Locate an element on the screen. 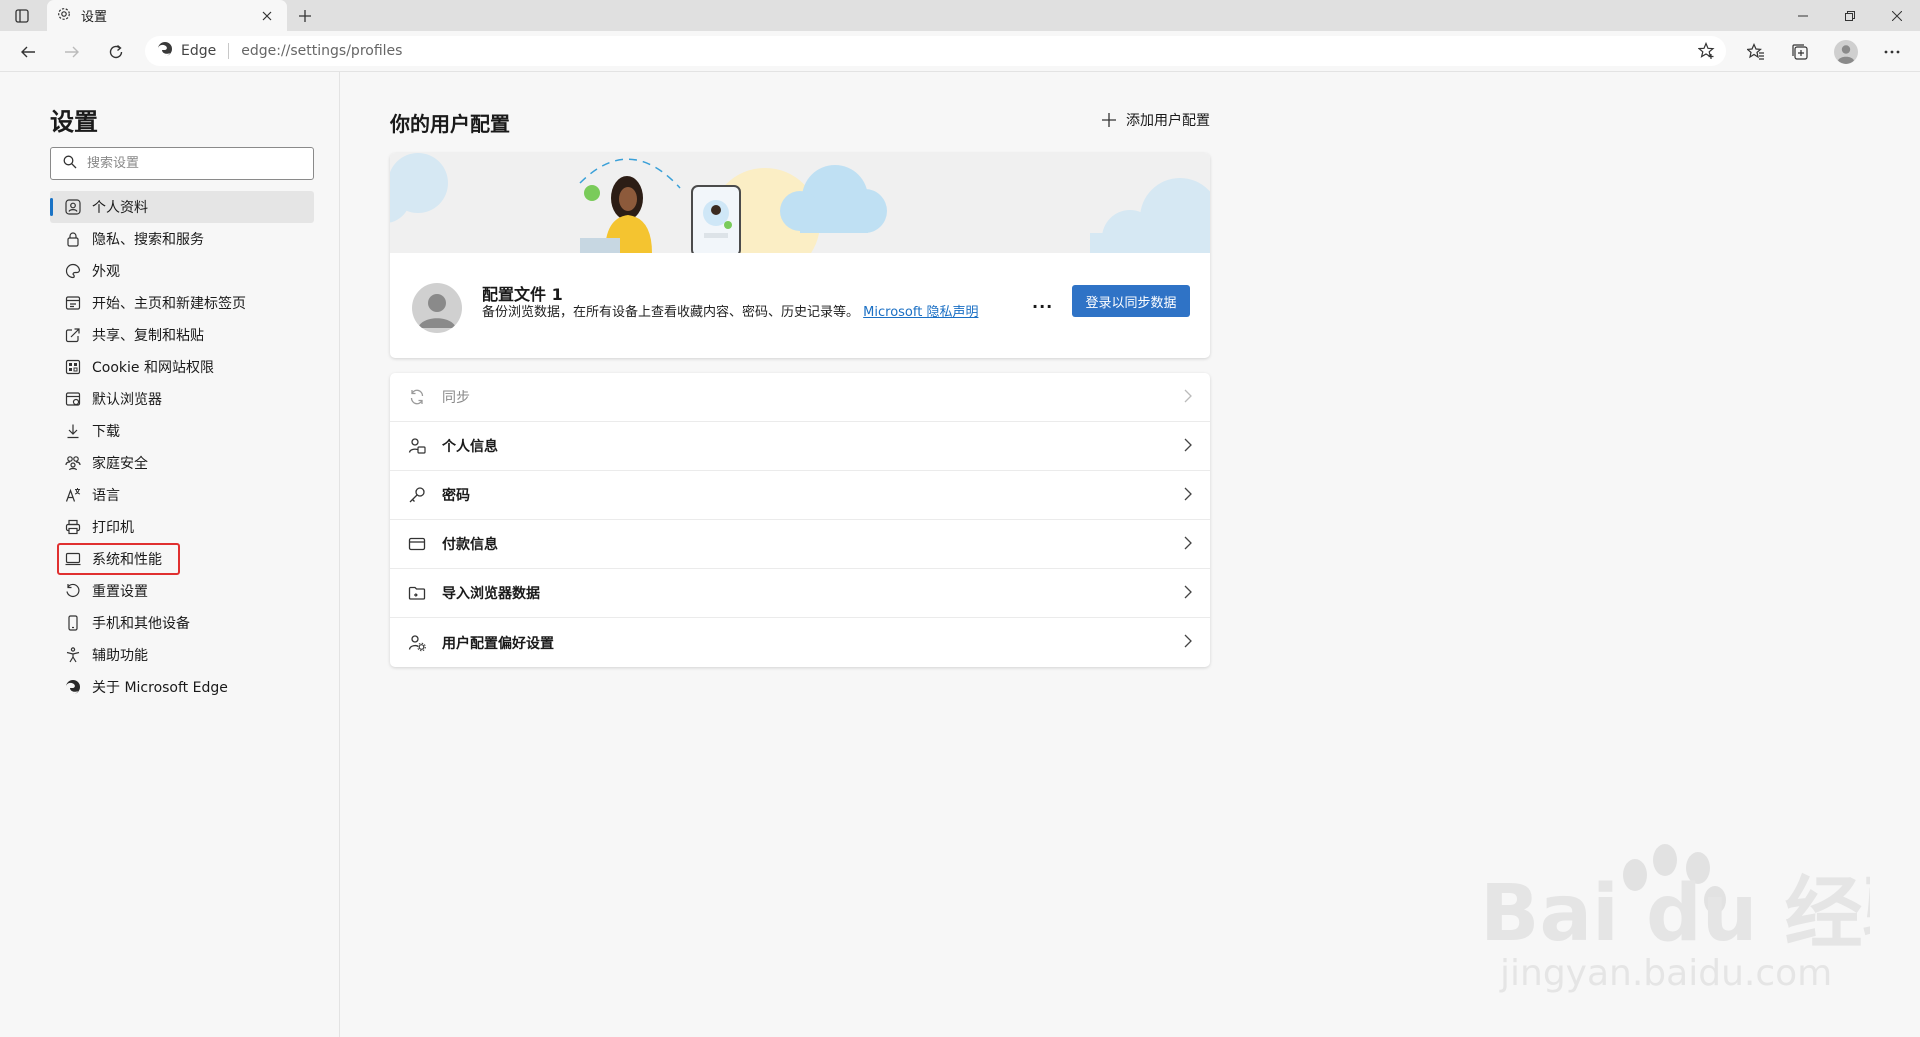 The height and width of the screenshot is (1037, 1920). more-menu-icon is located at coordinates (1892, 52).